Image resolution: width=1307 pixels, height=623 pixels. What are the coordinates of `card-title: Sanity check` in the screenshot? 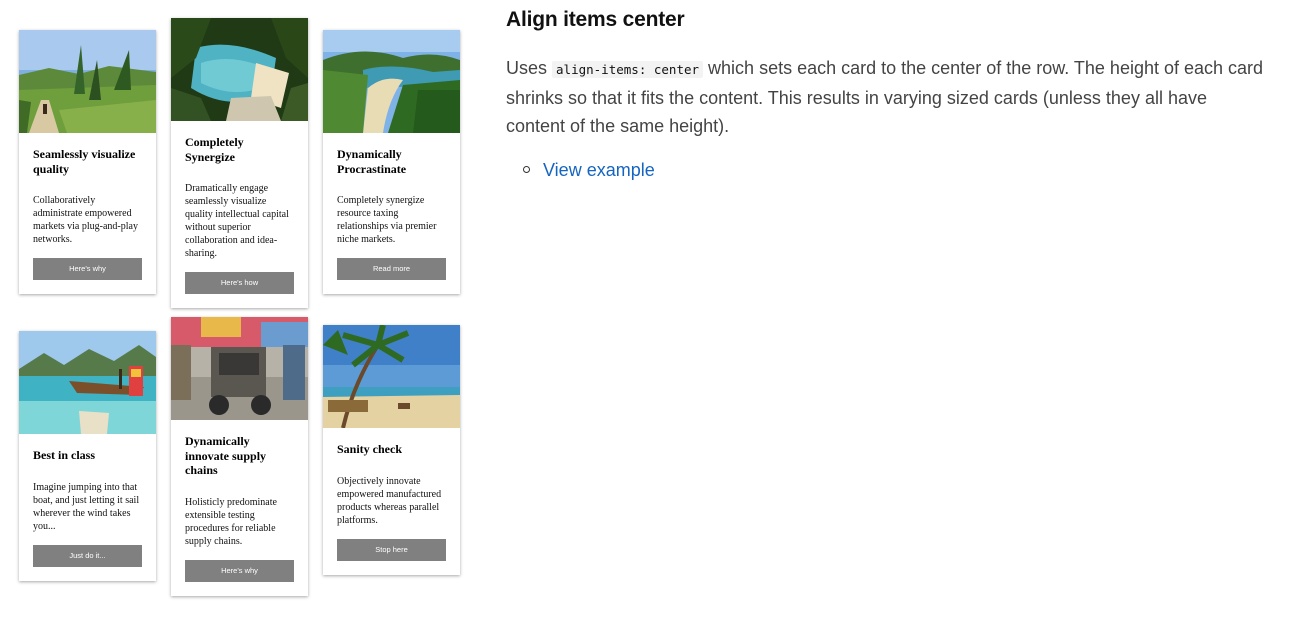 It's located at (370, 449).